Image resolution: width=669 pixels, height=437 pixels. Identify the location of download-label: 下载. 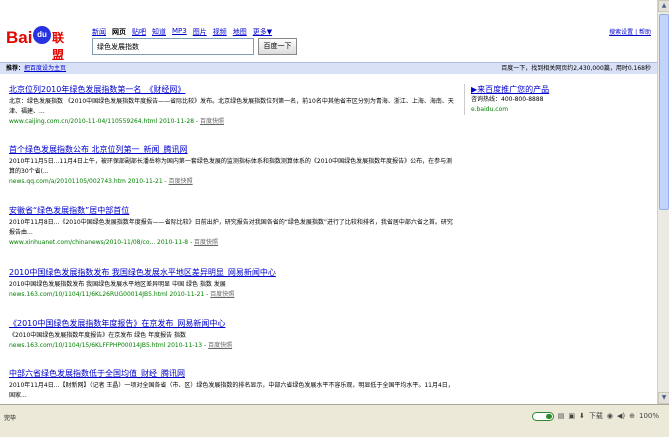
(596, 416).